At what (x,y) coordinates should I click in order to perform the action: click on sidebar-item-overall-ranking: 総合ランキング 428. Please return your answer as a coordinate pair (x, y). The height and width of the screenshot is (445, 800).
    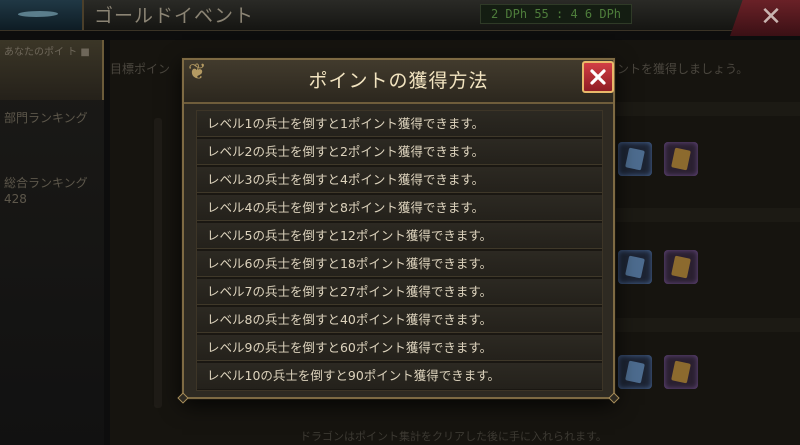
    Looking at the image, I should click on (52, 191).